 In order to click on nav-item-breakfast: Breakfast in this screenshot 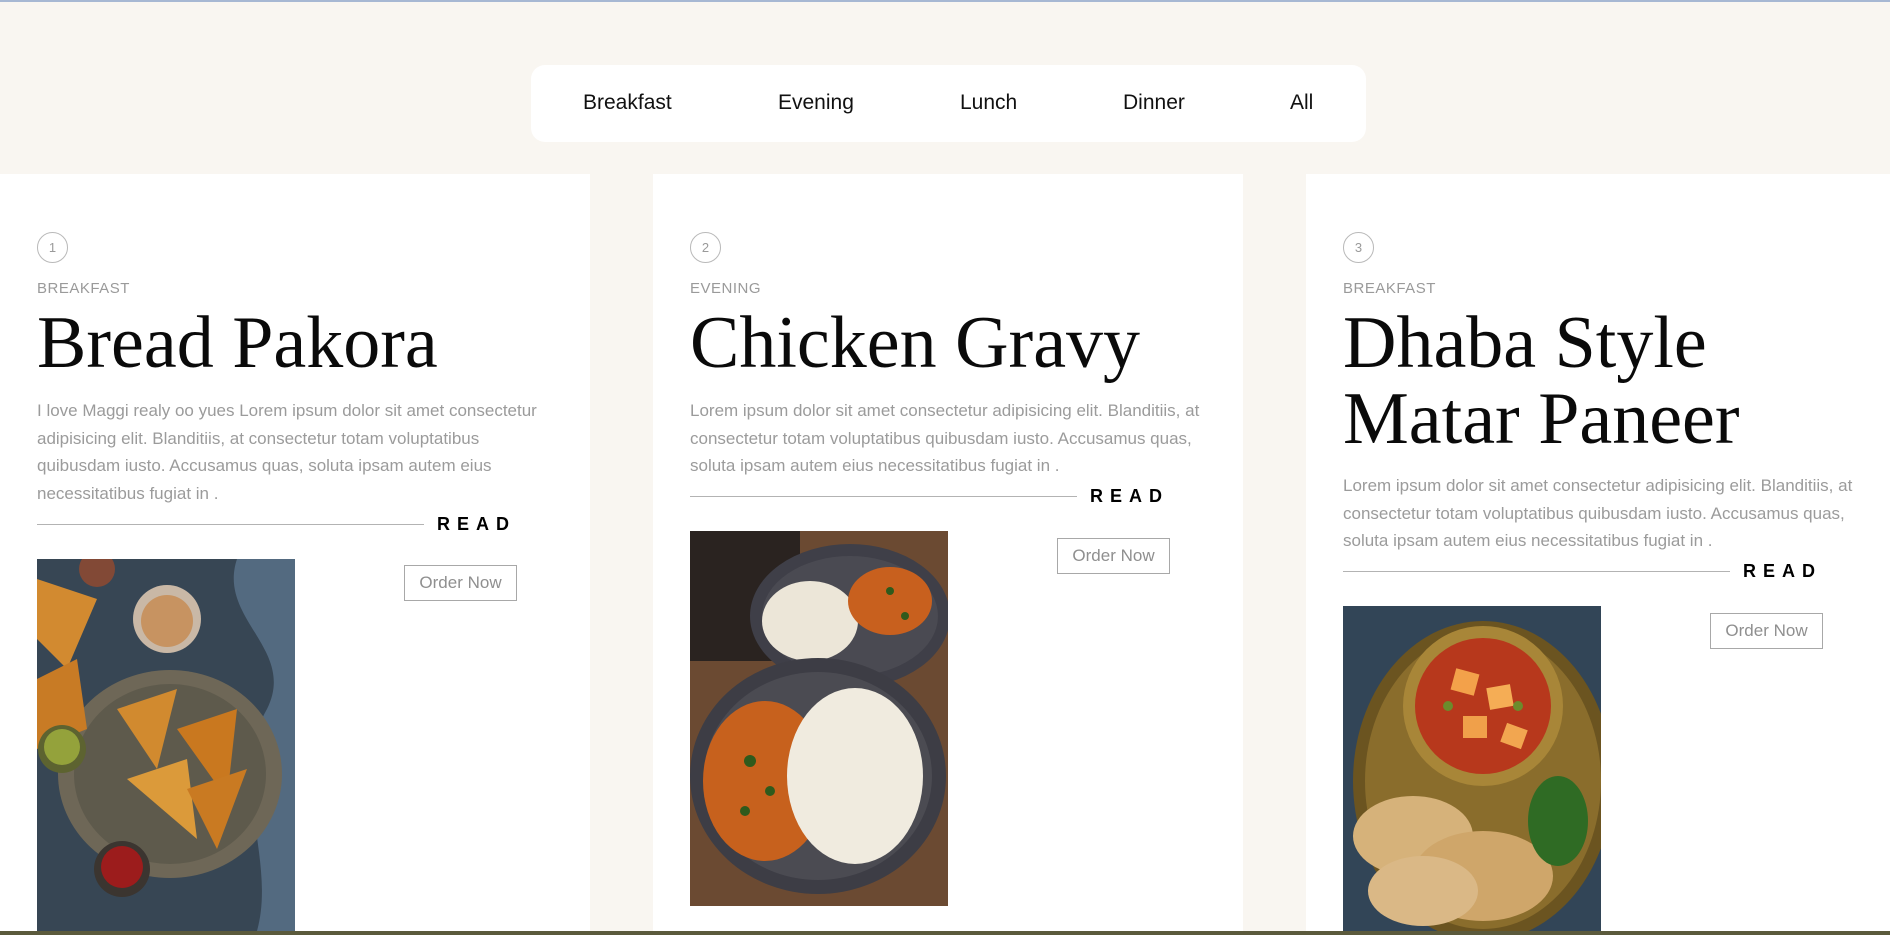, I will do `click(627, 103)`.